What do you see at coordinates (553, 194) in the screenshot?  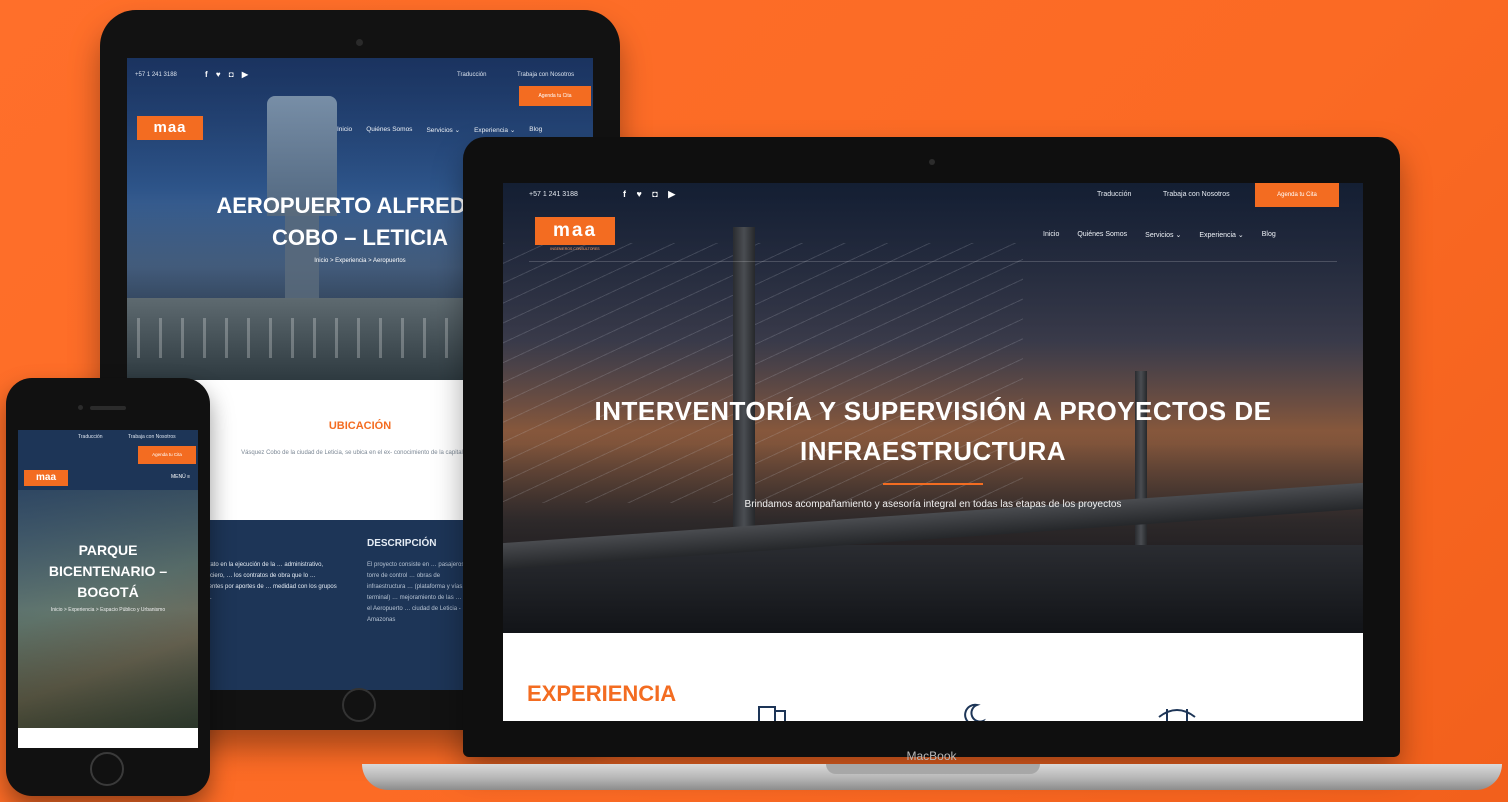 I see `laptop-phone-number: +57 1 241 3188` at bounding box center [553, 194].